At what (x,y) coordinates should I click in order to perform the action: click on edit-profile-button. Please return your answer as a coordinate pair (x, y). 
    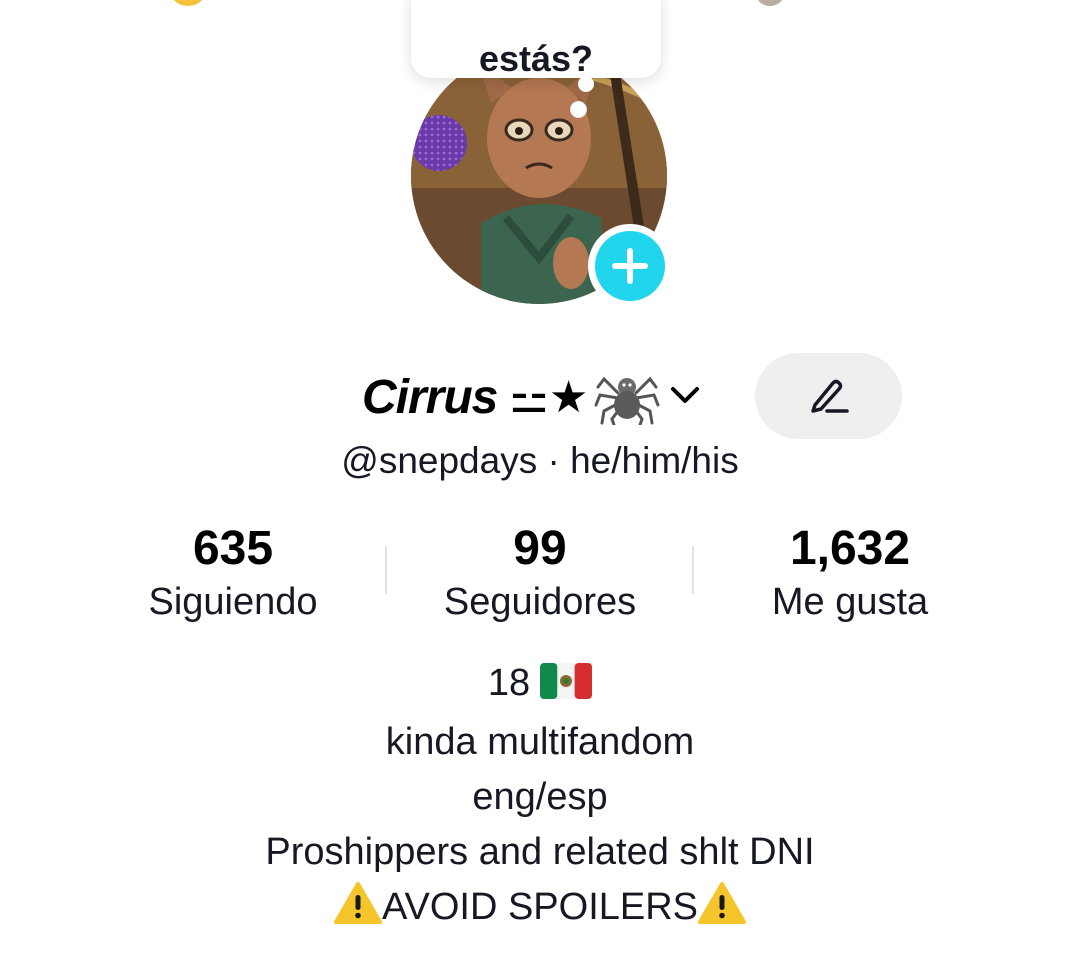
    Looking at the image, I should click on (828, 396).